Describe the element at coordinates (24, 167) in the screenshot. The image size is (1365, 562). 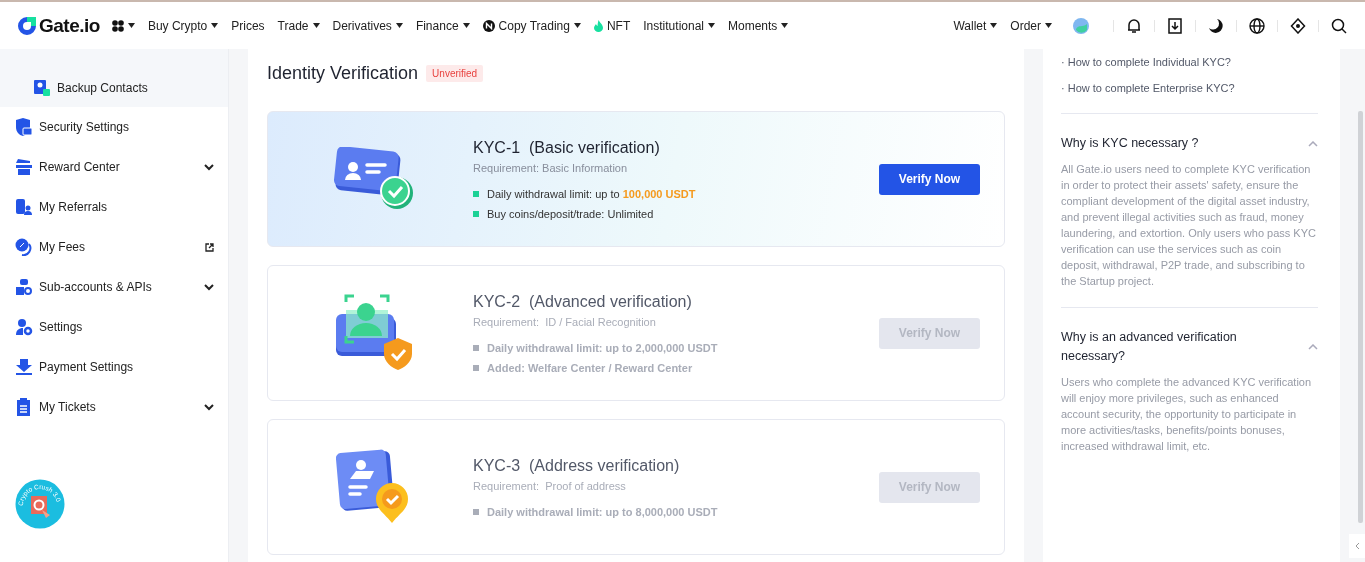
I see `gift-box-icon` at that location.